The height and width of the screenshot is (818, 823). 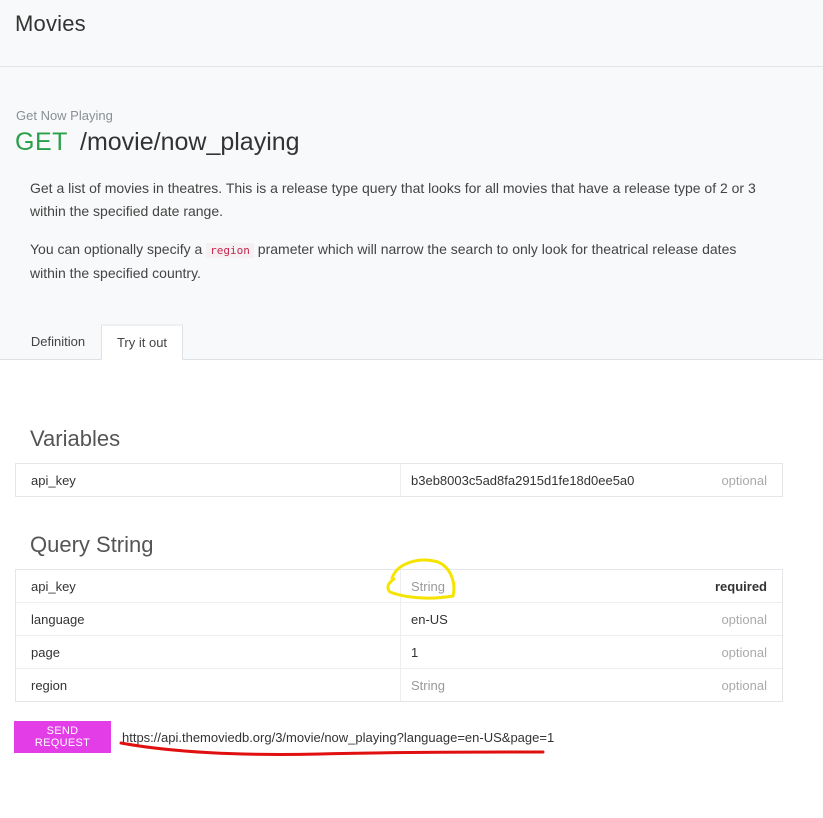 What do you see at coordinates (92, 544) in the screenshot?
I see `query-string-title: Query String` at bounding box center [92, 544].